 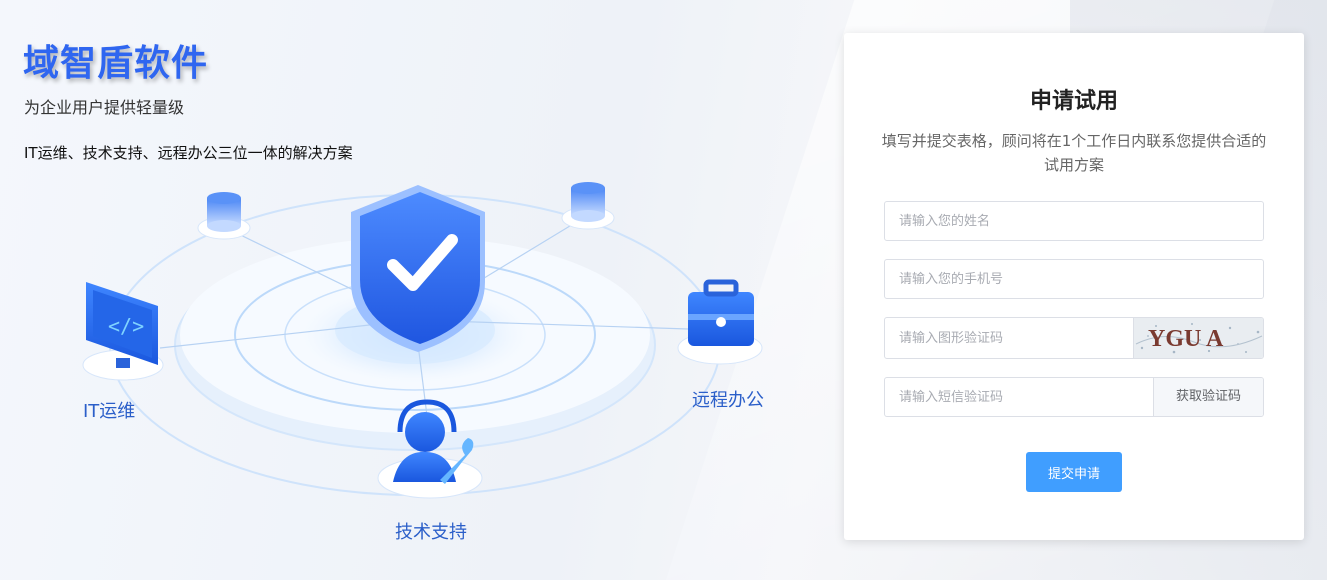 I want to click on brand-subtitle-line1: 为企业用户提供轻量级, so click(x=104, y=107).